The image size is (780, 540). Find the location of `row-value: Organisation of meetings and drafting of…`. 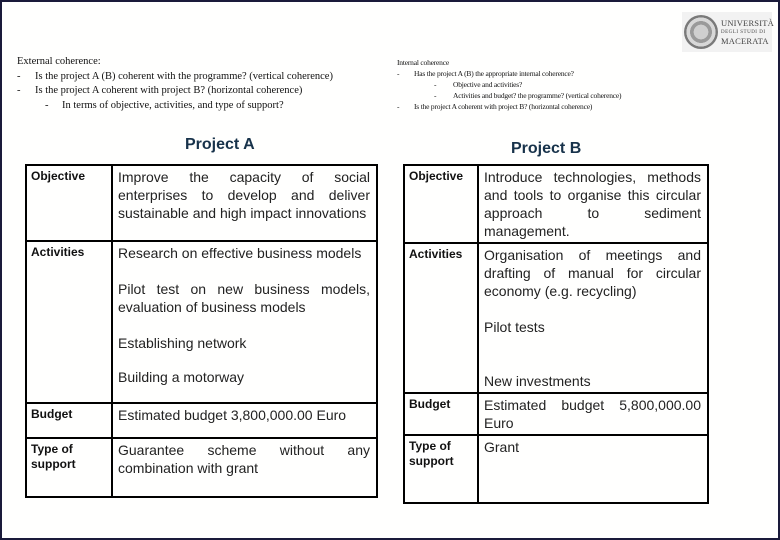

row-value: Organisation of meetings and drafting of… is located at coordinates (593, 318).